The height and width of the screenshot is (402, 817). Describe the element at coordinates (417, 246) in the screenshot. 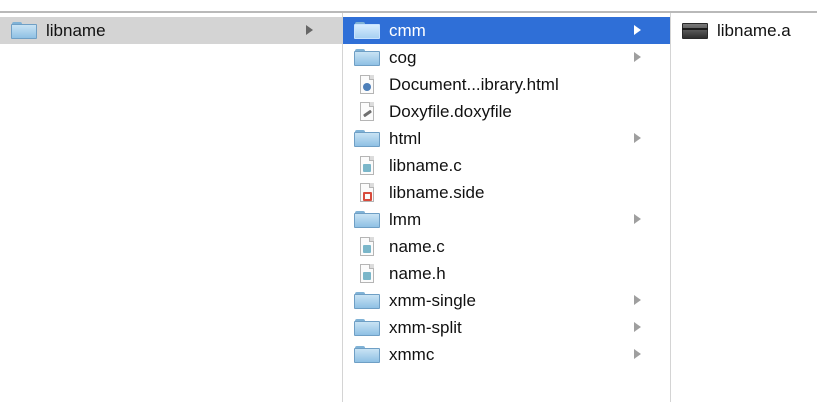

I see `item-label: name.c` at that location.